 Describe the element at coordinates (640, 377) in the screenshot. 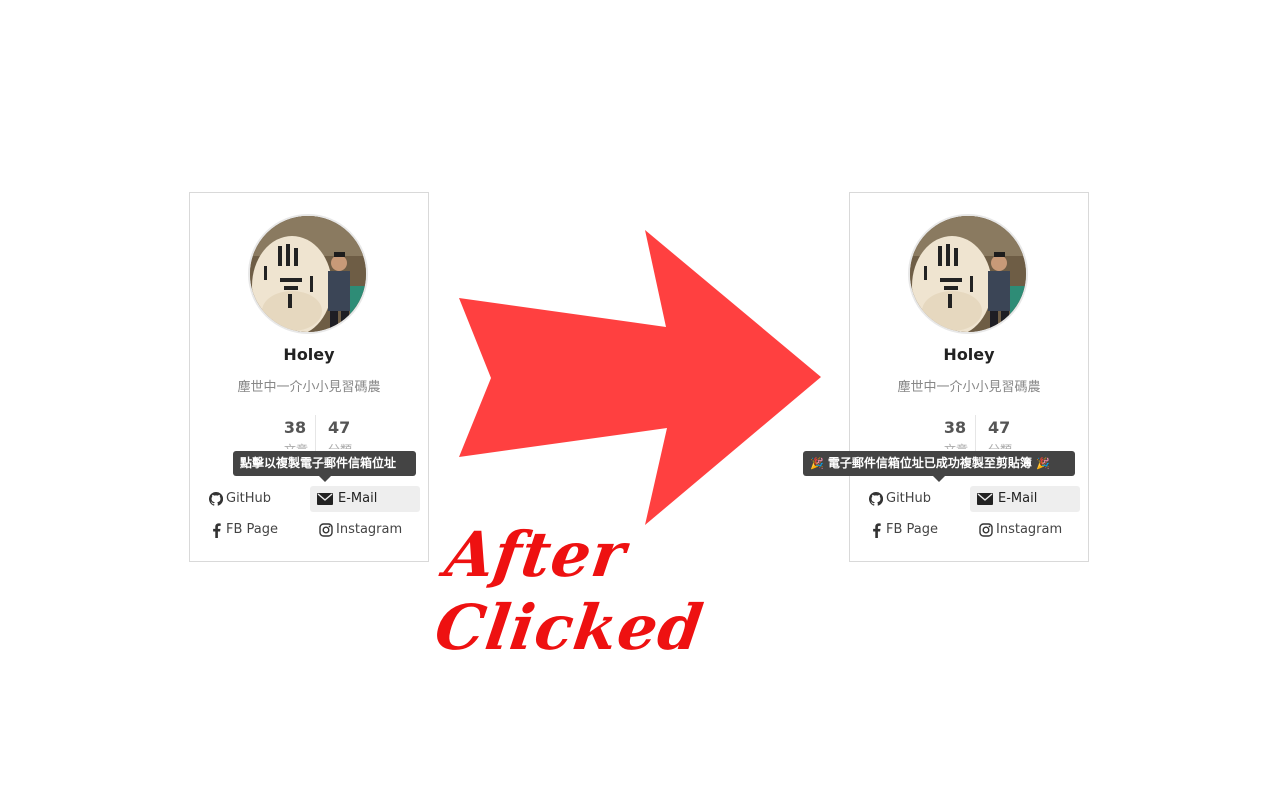

I see `right-arrow` at that location.